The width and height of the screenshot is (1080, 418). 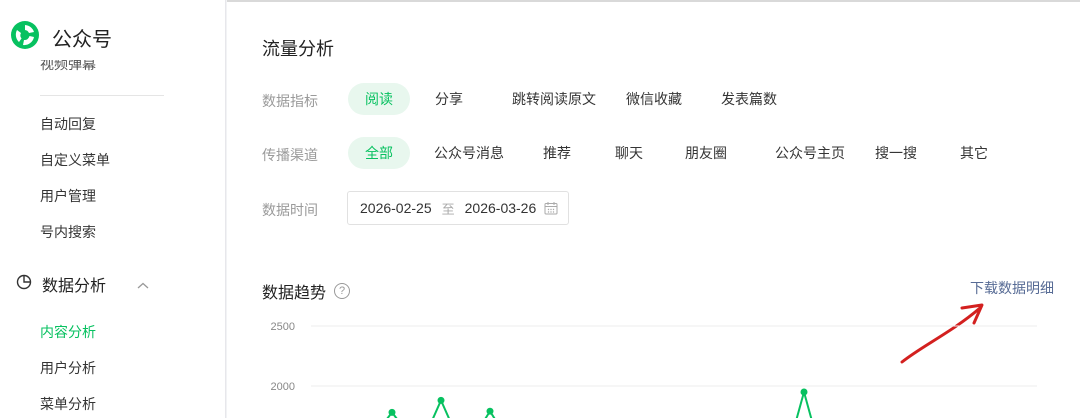 What do you see at coordinates (25, 37) in the screenshot?
I see `wechat-mp-logo-icon` at bounding box center [25, 37].